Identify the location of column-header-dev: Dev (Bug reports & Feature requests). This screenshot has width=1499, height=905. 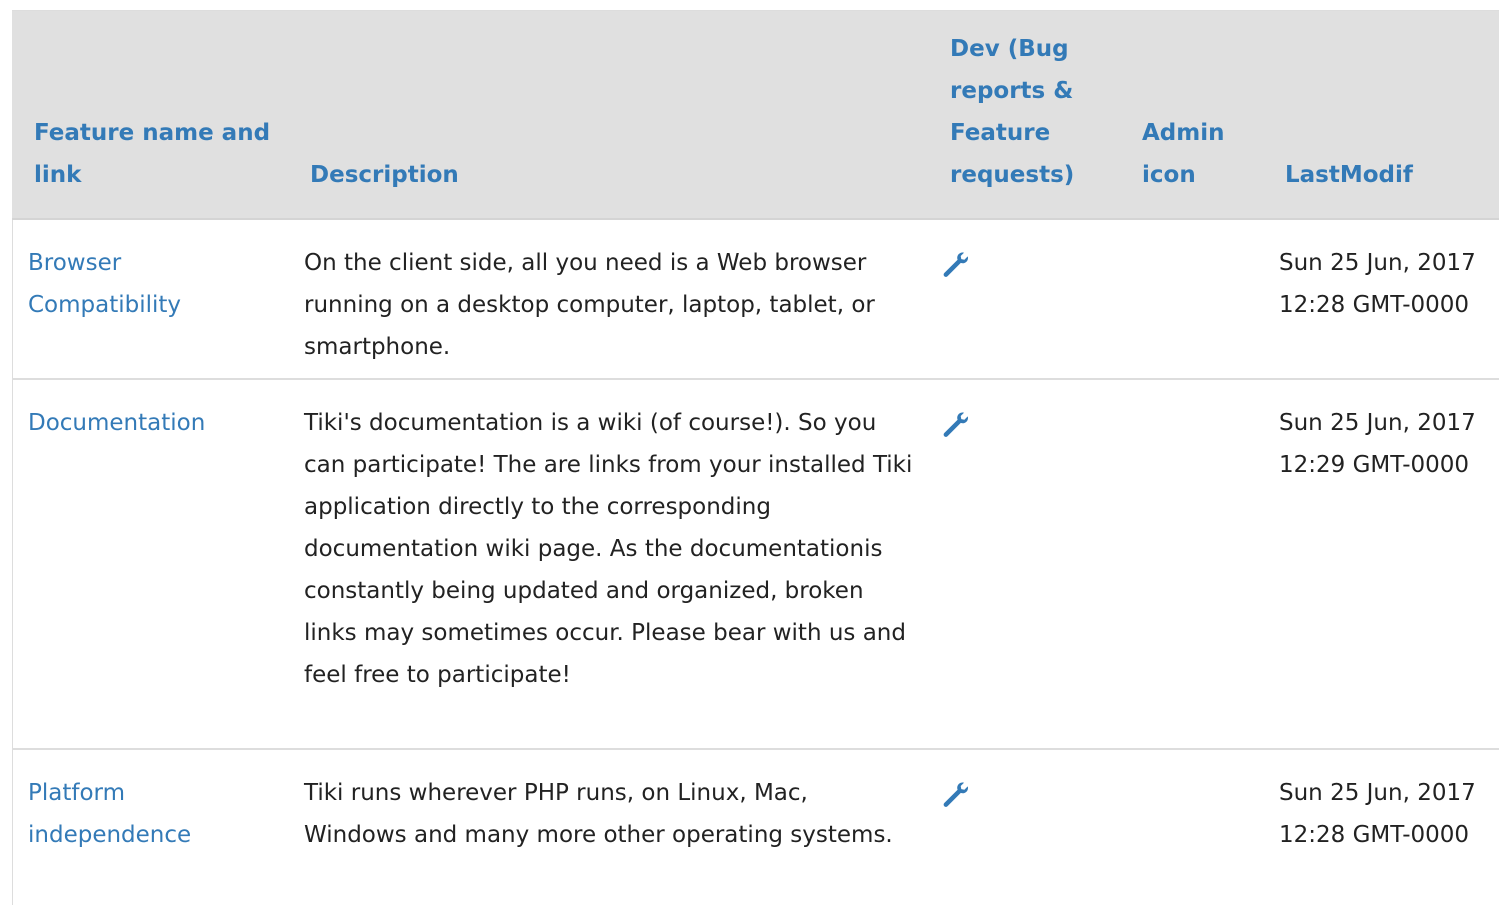
(1023, 115).